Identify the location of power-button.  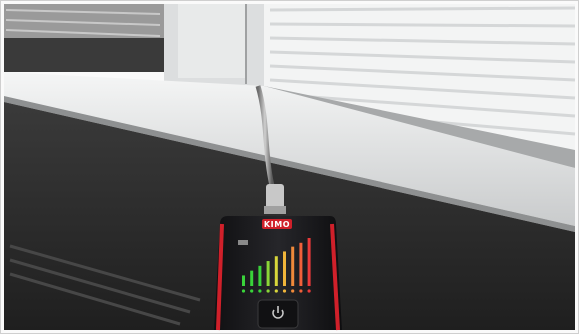
(278, 314).